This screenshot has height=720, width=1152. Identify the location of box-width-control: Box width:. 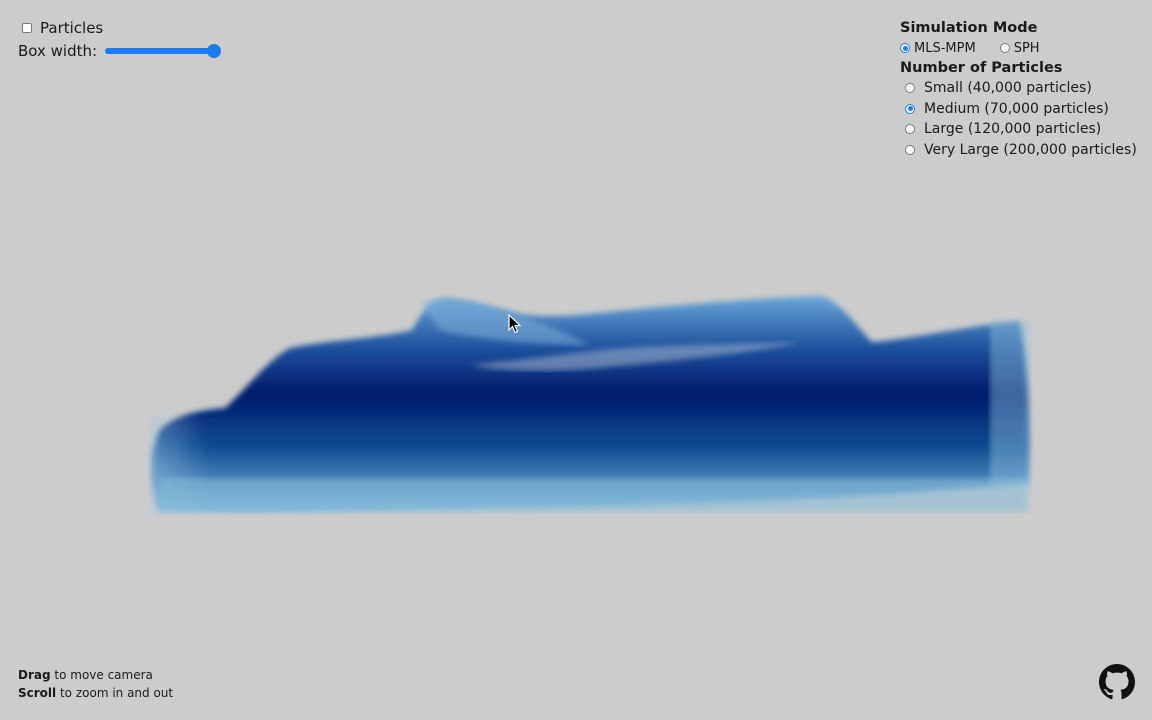
(120, 51).